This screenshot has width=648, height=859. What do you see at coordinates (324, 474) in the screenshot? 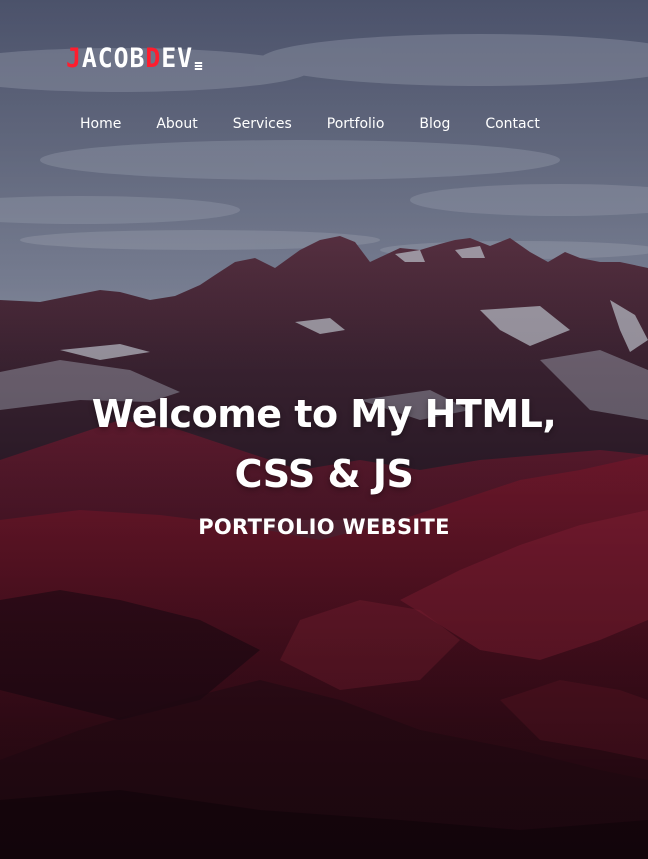
I see `hero-headline-line2: CSS & JS` at bounding box center [324, 474].